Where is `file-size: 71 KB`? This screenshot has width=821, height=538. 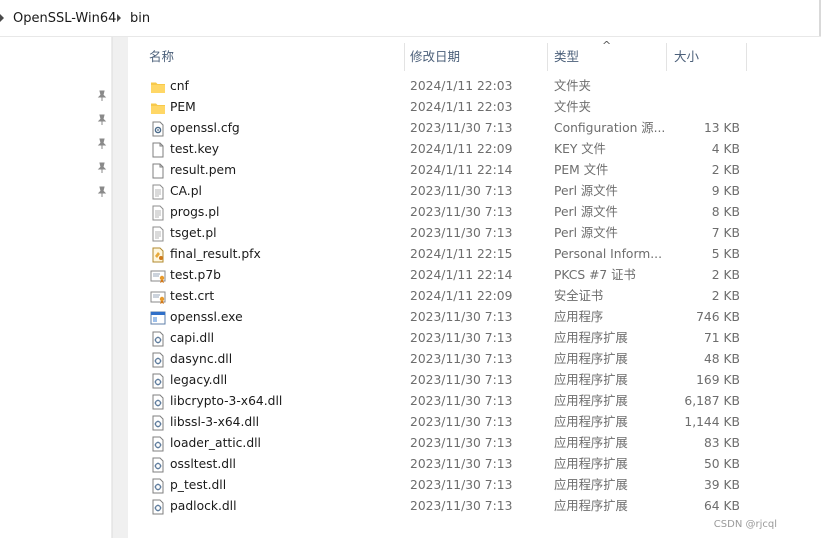 file-size: 71 KB is located at coordinates (721, 338).